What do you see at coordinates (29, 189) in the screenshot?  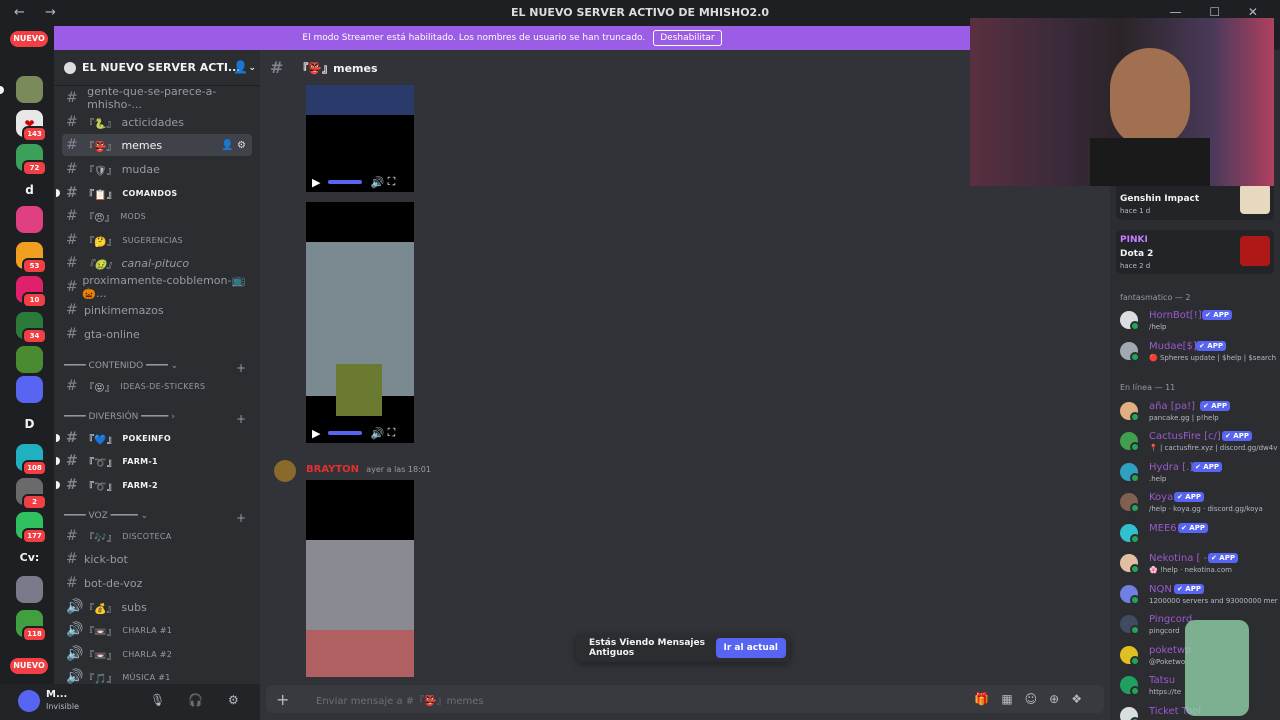 I see `server-icon-text: d` at bounding box center [29, 189].